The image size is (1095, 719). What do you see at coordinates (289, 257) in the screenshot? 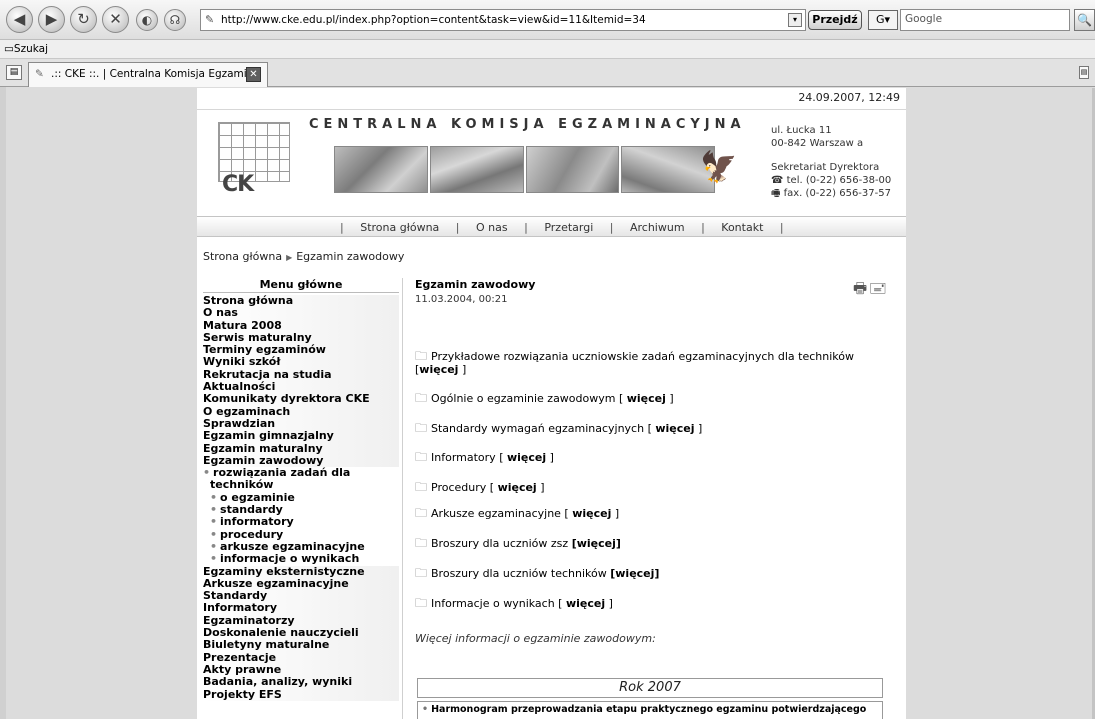
I see `breadcrumb-arrow-icon: ▶` at bounding box center [289, 257].